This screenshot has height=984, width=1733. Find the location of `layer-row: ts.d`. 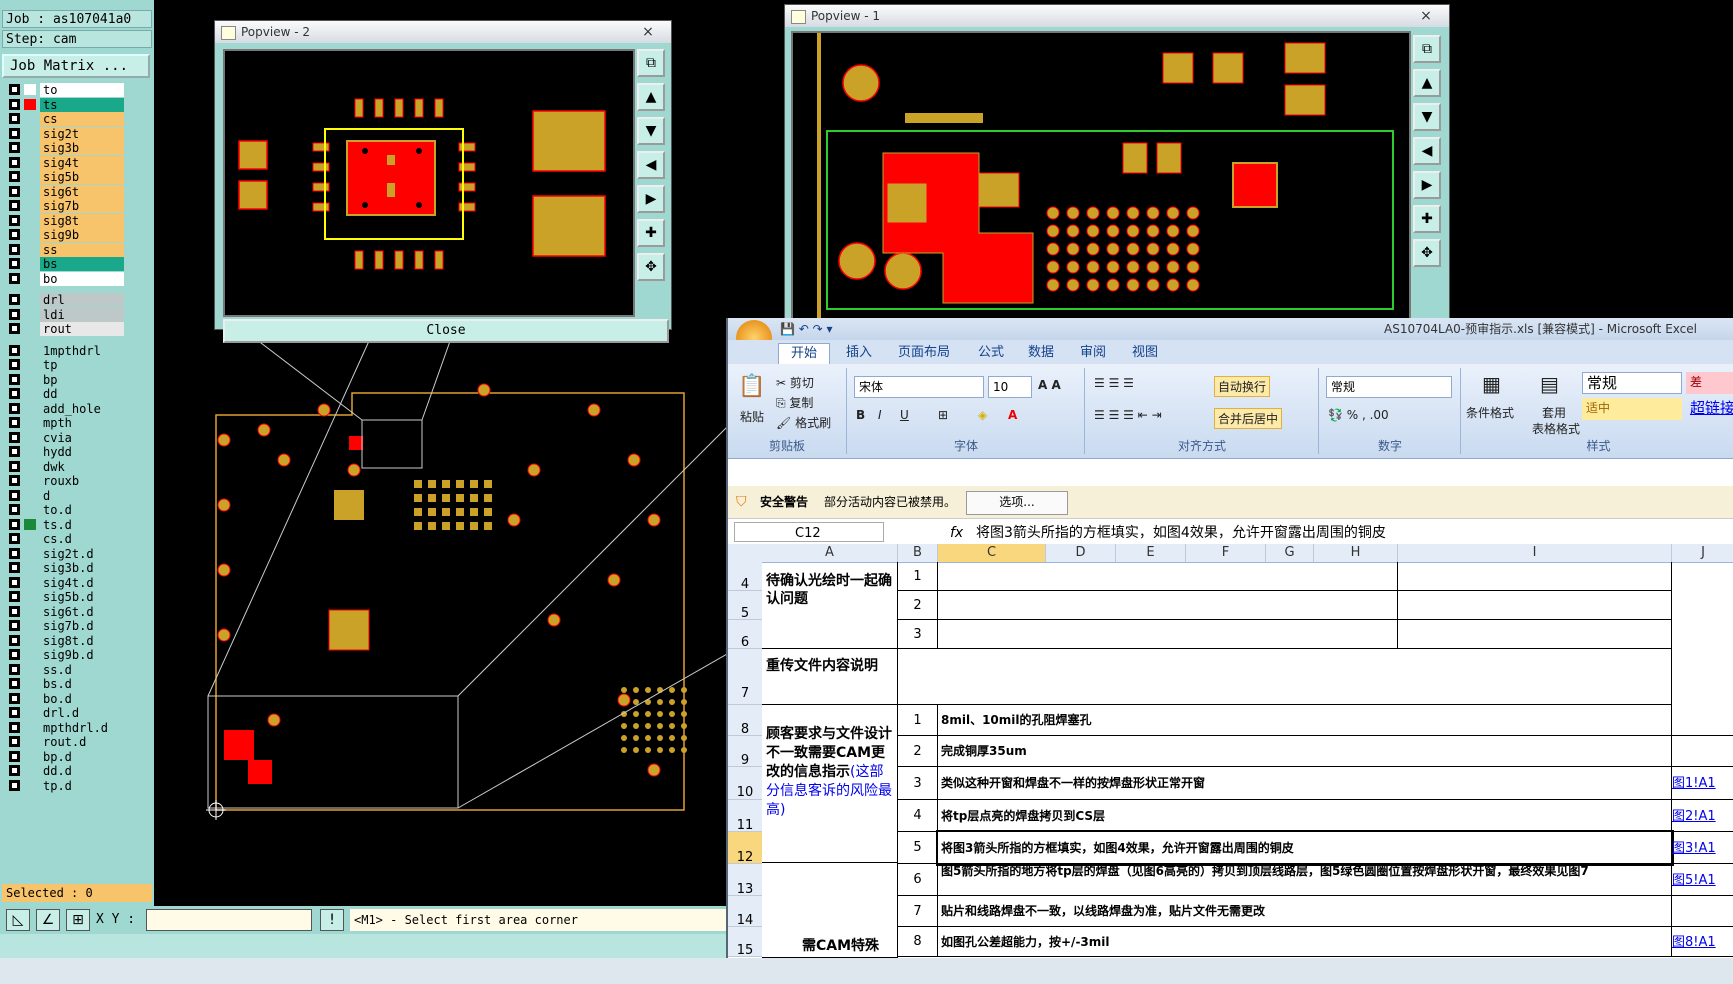

layer-row: ts.d is located at coordinates (64, 524).